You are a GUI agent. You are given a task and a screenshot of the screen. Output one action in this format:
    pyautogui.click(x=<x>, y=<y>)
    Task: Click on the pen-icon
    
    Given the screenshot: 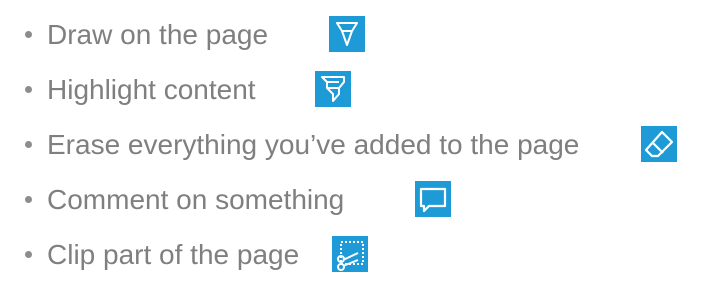 What is the action you would take?
    pyautogui.click(x=347, y=34)
    